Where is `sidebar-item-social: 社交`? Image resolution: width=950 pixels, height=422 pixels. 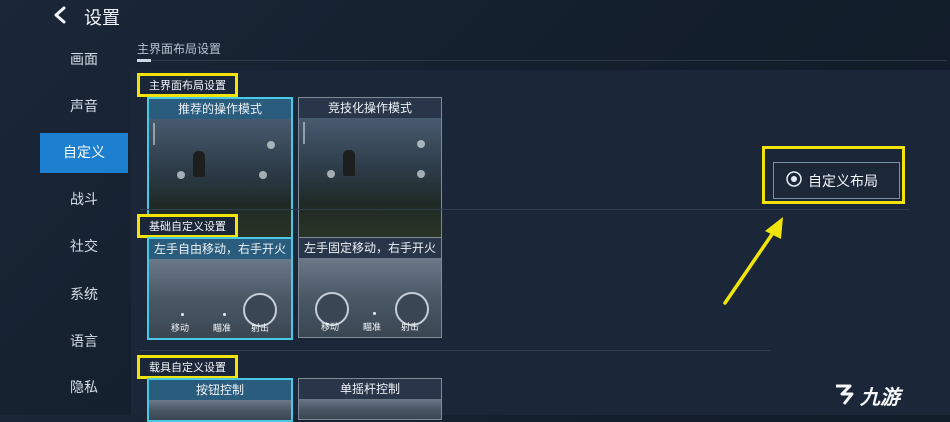 sidebar-item-social: 社交 is located at coordinates (84, 247).